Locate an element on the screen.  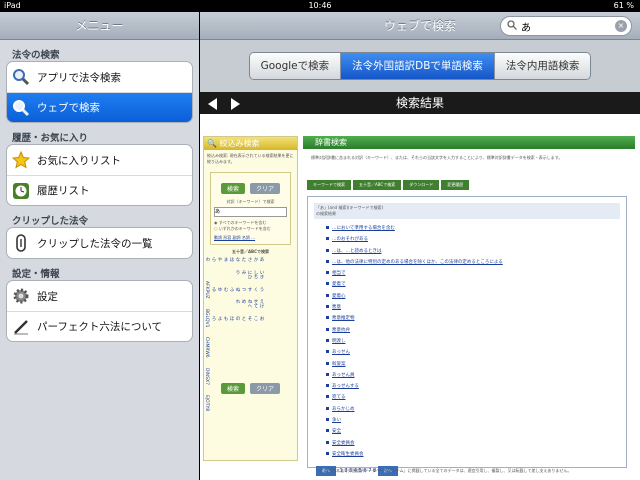
sidebar-item-label: パーフェクト六法について is located at coordinates (100, 327).